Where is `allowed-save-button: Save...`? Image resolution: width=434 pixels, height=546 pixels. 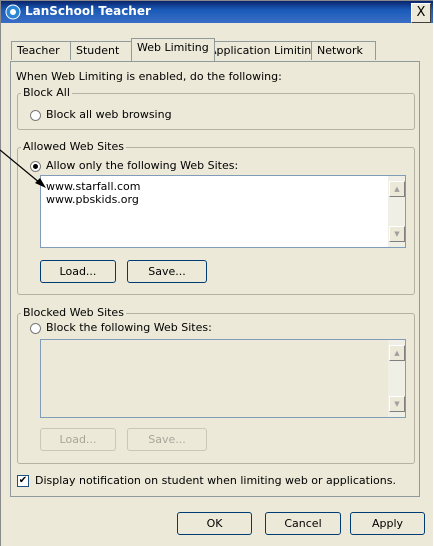
allowed-save-button: Save... is located at coordinates (167, 271).